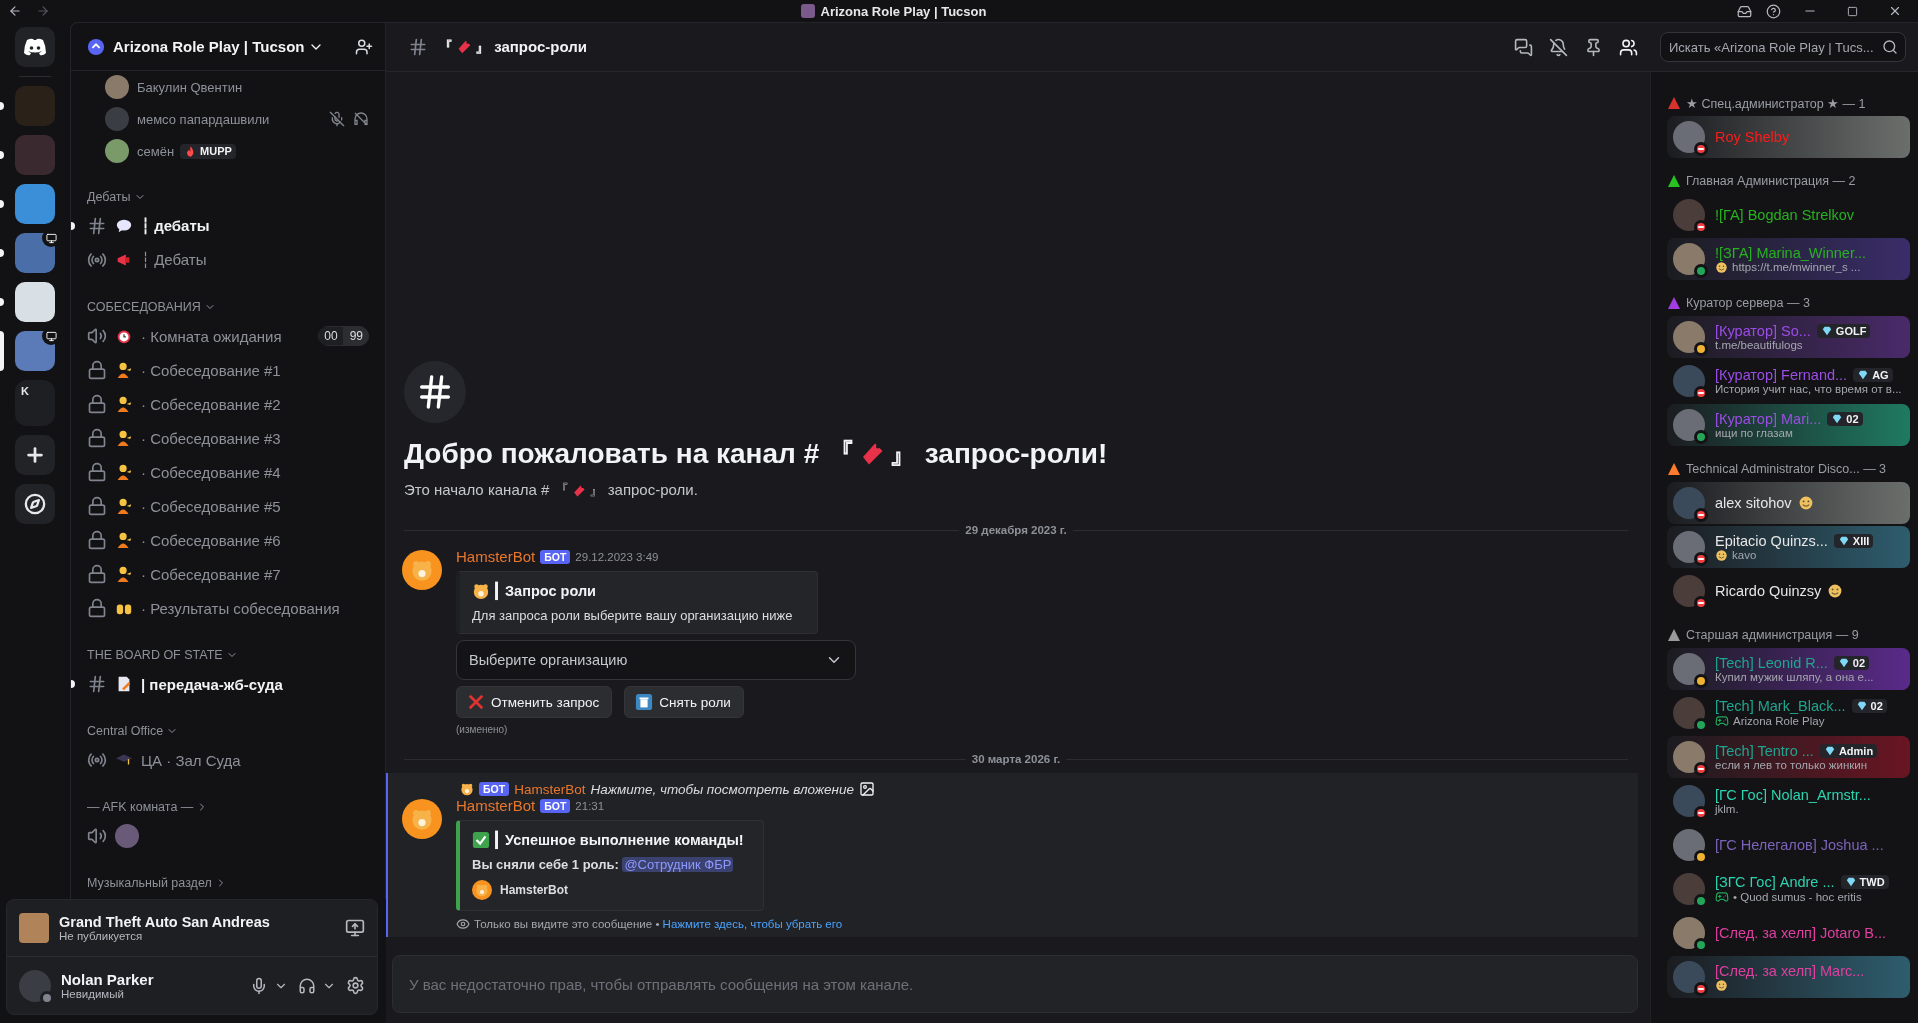  I want to click on back-icon, so click(15, 11).